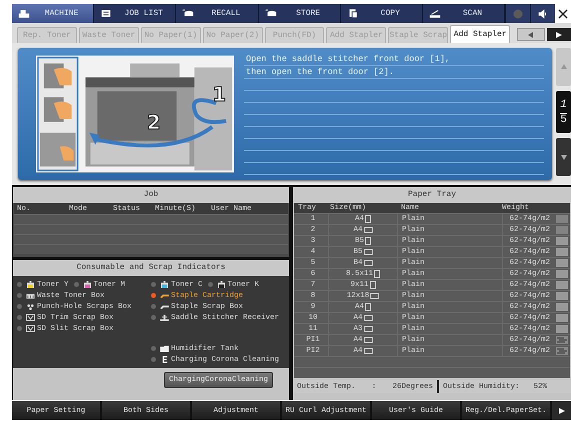  What do you see at coordinates (518, 13) in the screenshot?
I see `circle-icon` at bounding box center [518, 13].